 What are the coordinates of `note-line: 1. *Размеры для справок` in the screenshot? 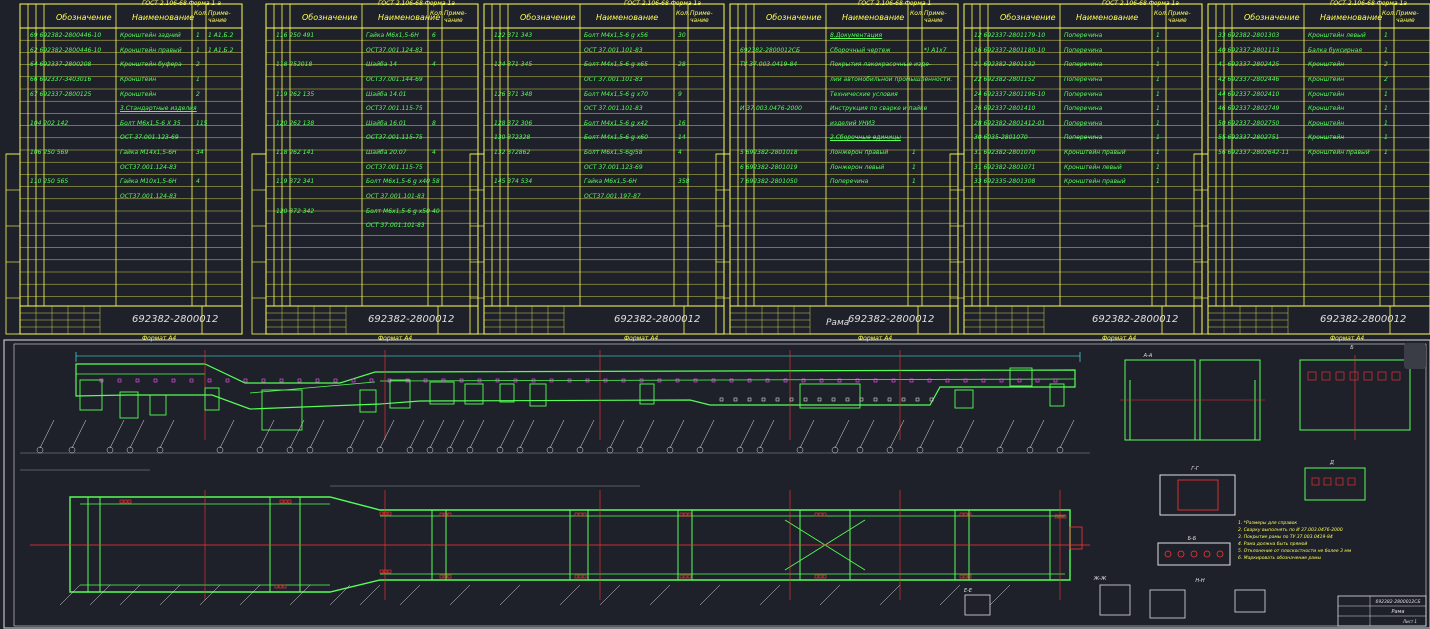 It's located at (1267, 523).